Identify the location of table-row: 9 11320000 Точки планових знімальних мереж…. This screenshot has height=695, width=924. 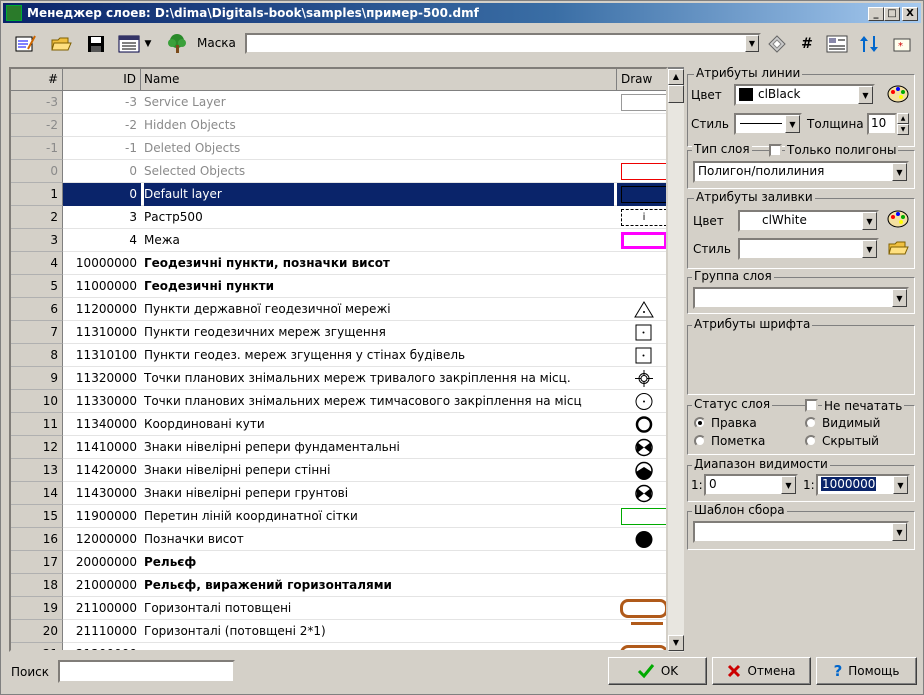
(338, 378).